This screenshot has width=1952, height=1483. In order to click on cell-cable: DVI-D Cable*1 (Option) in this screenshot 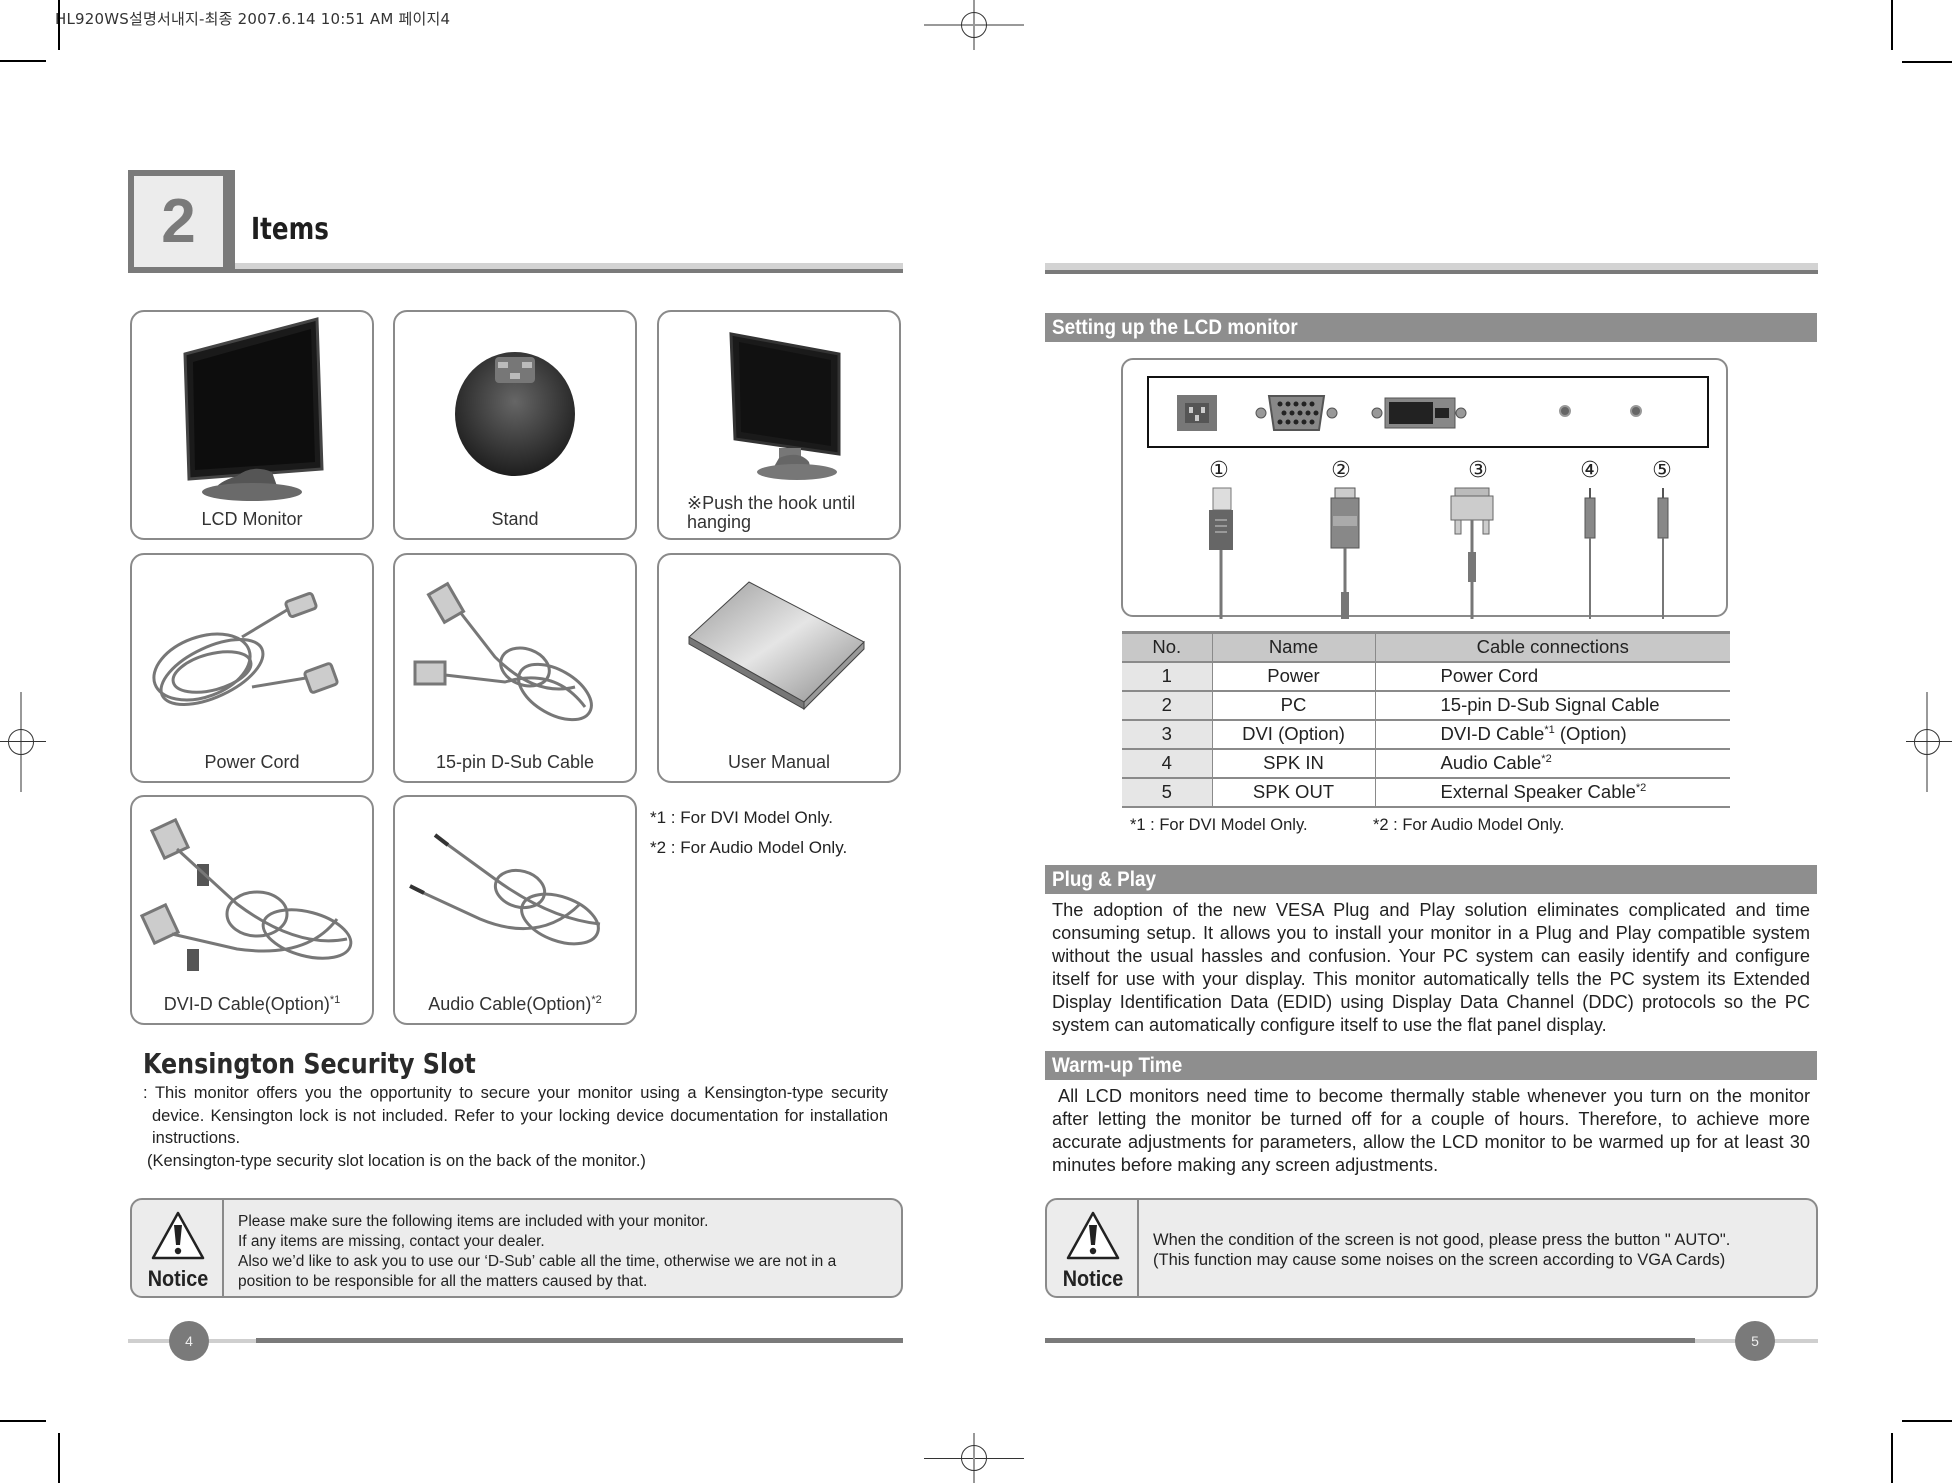, I will do `click(1552, 734)`.